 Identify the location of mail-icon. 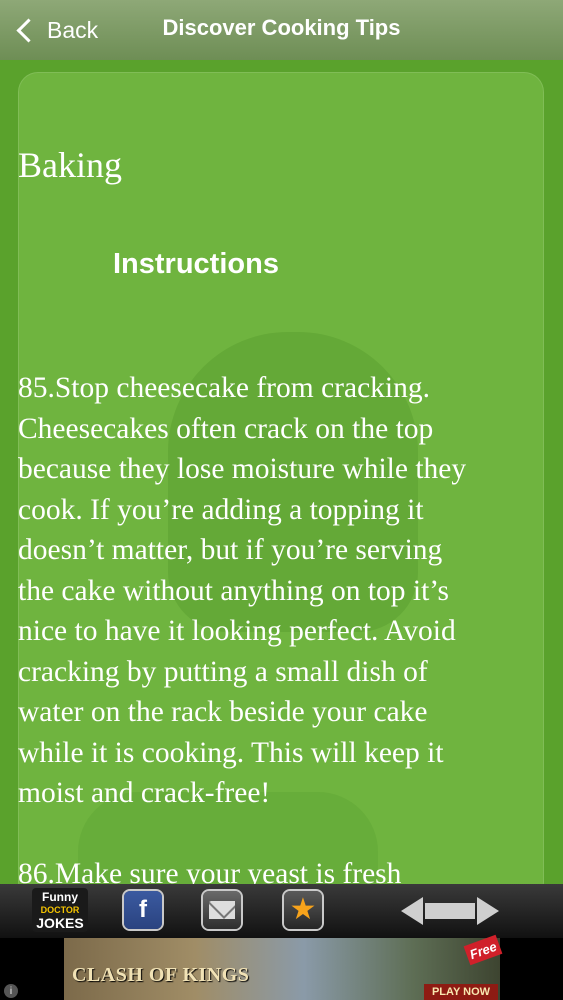
(222, 910).